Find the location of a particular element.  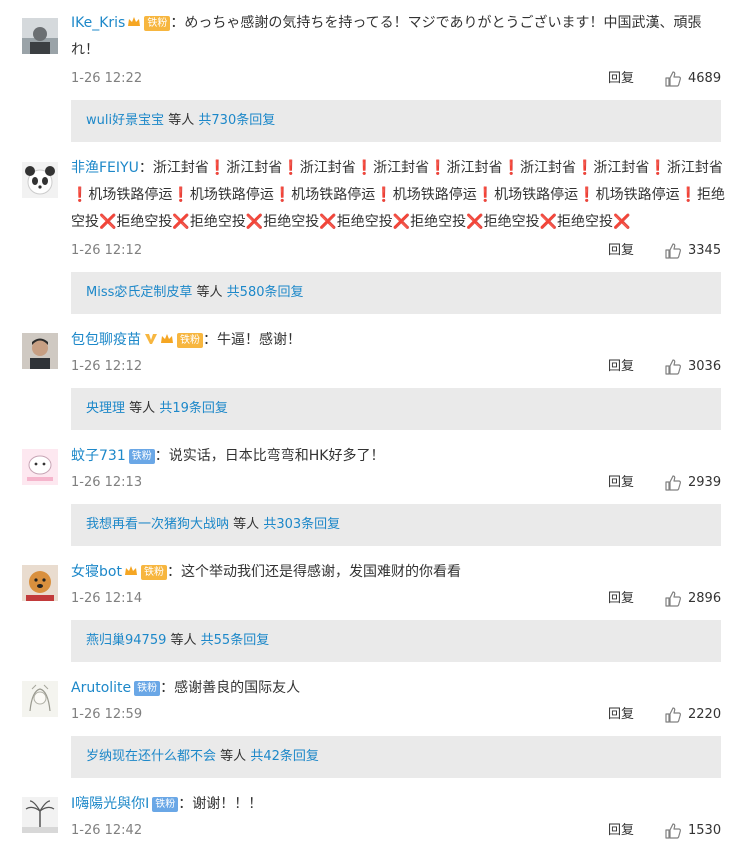

like-button: 1530 is located at coordinates (692, 831).